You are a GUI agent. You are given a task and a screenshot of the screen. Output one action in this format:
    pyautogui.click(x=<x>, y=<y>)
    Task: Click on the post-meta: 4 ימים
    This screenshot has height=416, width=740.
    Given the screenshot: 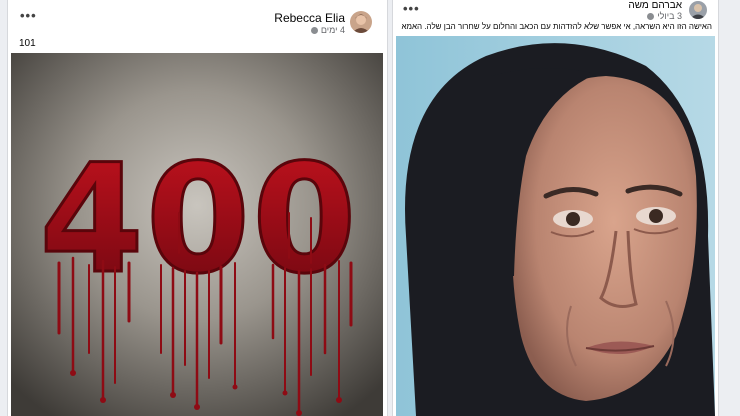 What is the action you would take?
    pyautogui.click(x=326, y=30)
    